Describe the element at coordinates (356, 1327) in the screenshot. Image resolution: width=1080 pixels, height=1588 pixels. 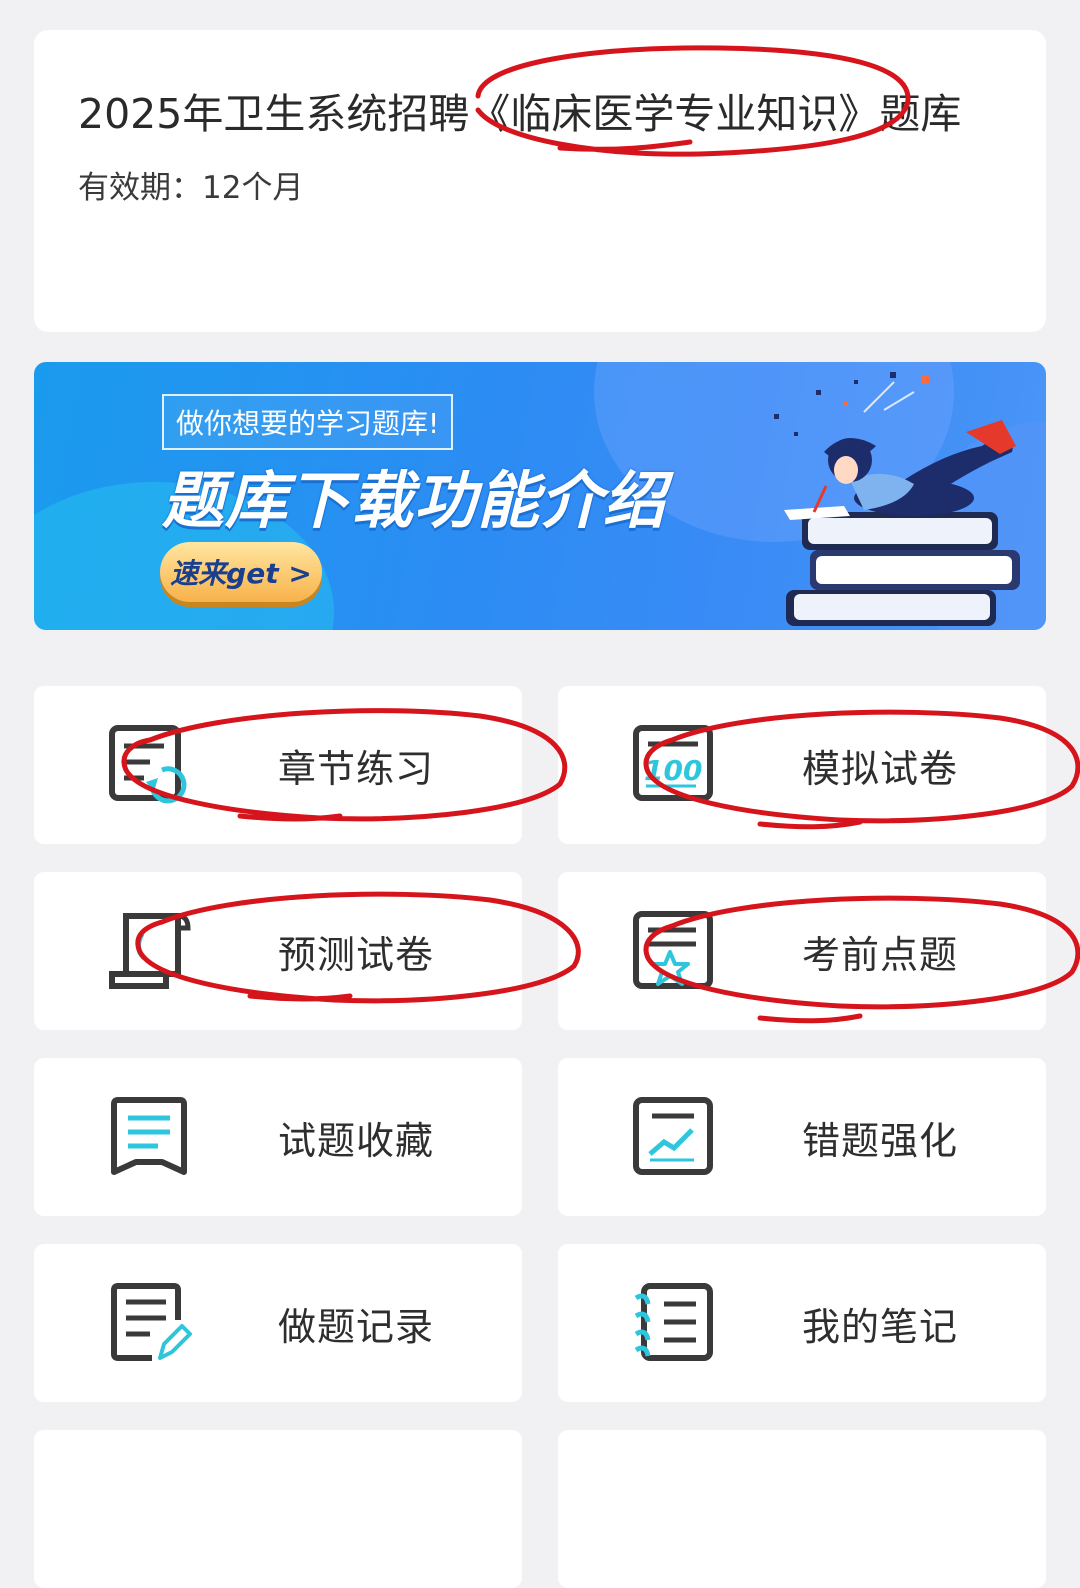
I see `menu-item-label: 做题记录` at that location.